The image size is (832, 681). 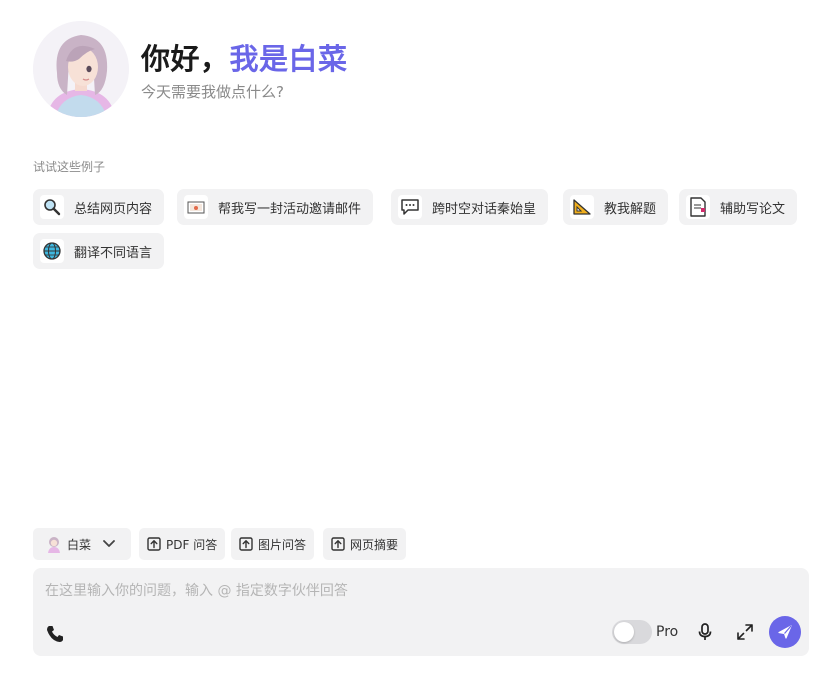 I want to click on image-qa-label: 图片问答, so click(x=282, y=544).